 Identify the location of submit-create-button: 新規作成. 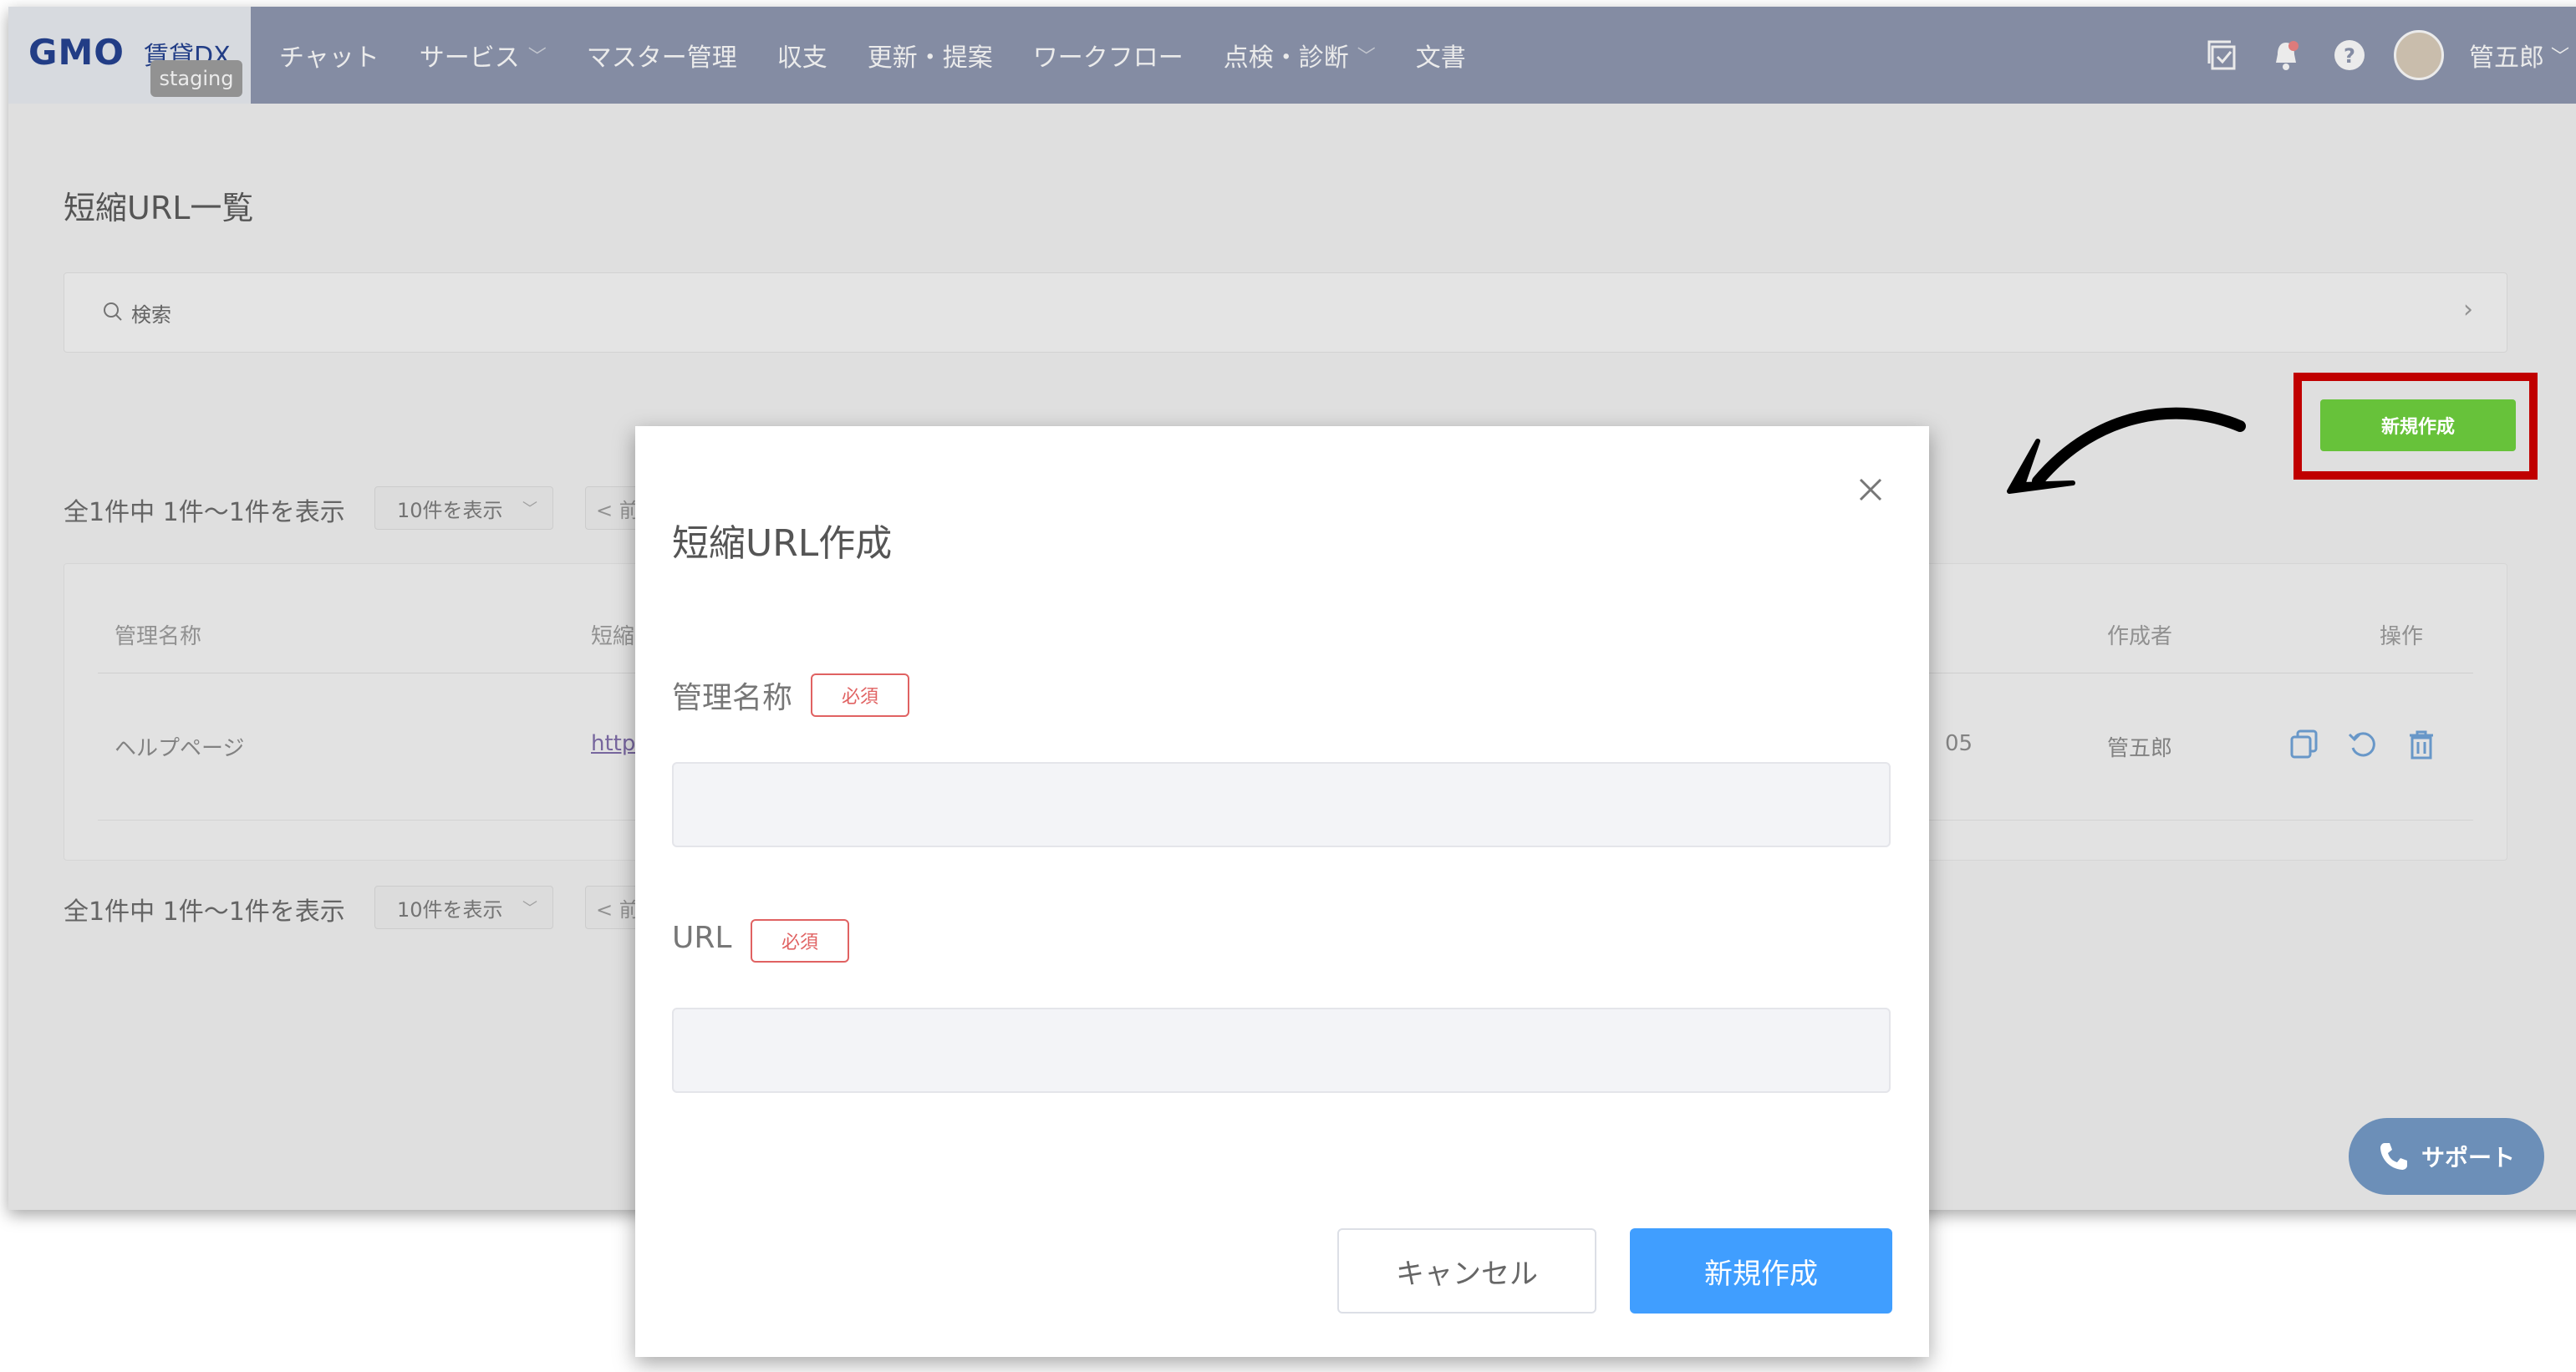
(1761, 1271).